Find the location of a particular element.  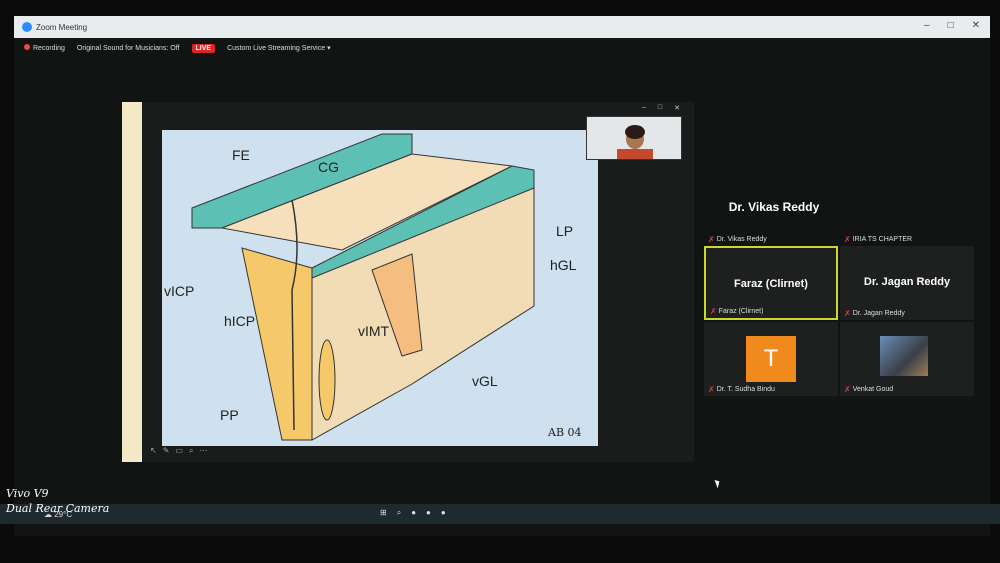

slide-label-fe: FE is located at coordinates (241, 155).